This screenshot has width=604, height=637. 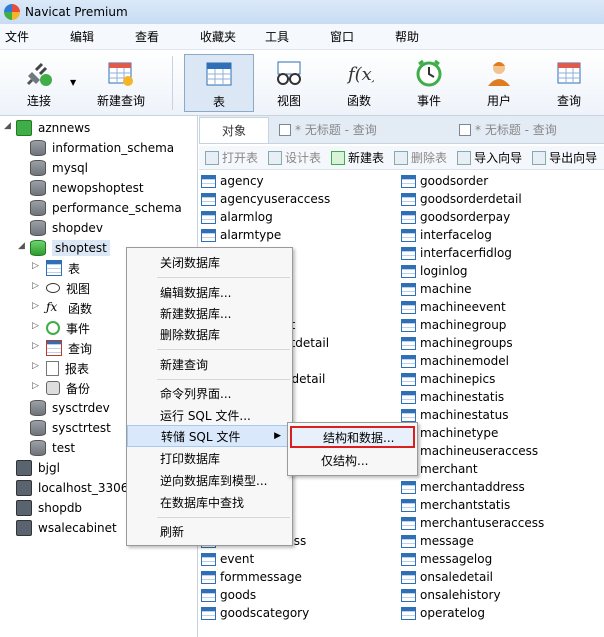 What do you see at coordinates (52, 448) in the screenshot?
I see `tree-db-test: test` at bounding box center [52, 448].